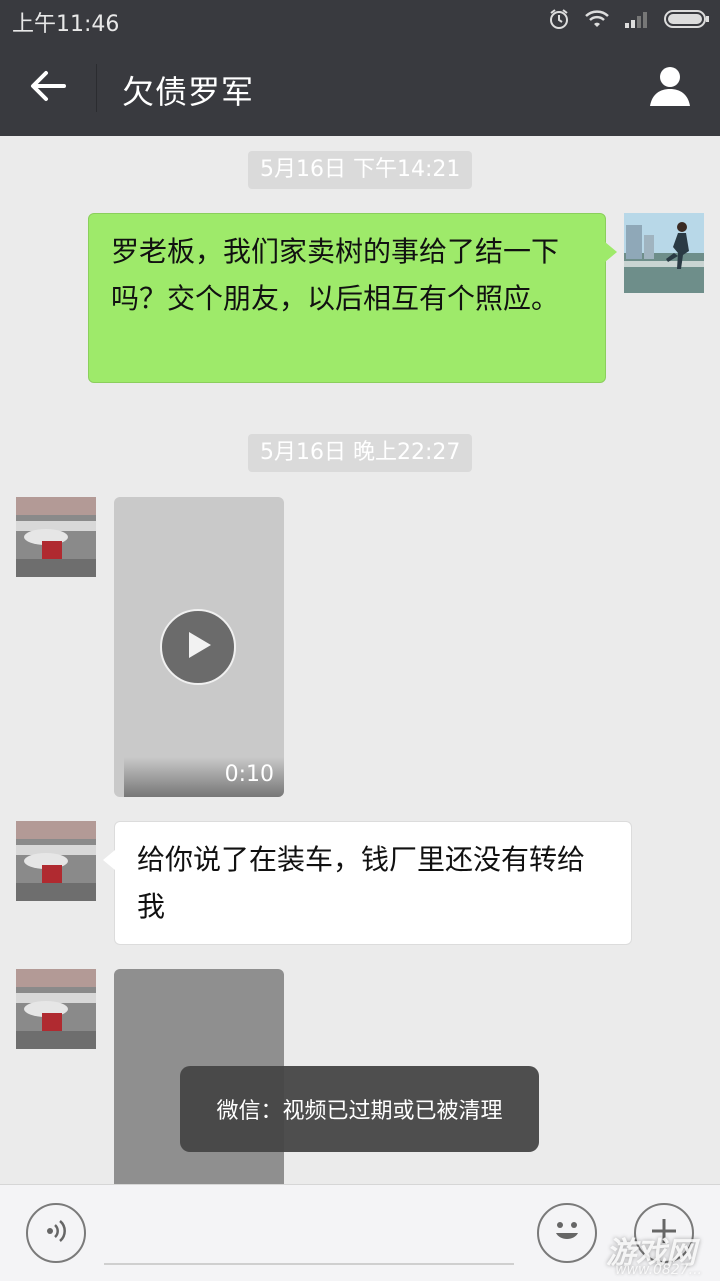 Image resolution: width=720 pixels, height=1281 pixels. I want to click on timestamp: 5月16日 晚上22:27, so click(360, 453).